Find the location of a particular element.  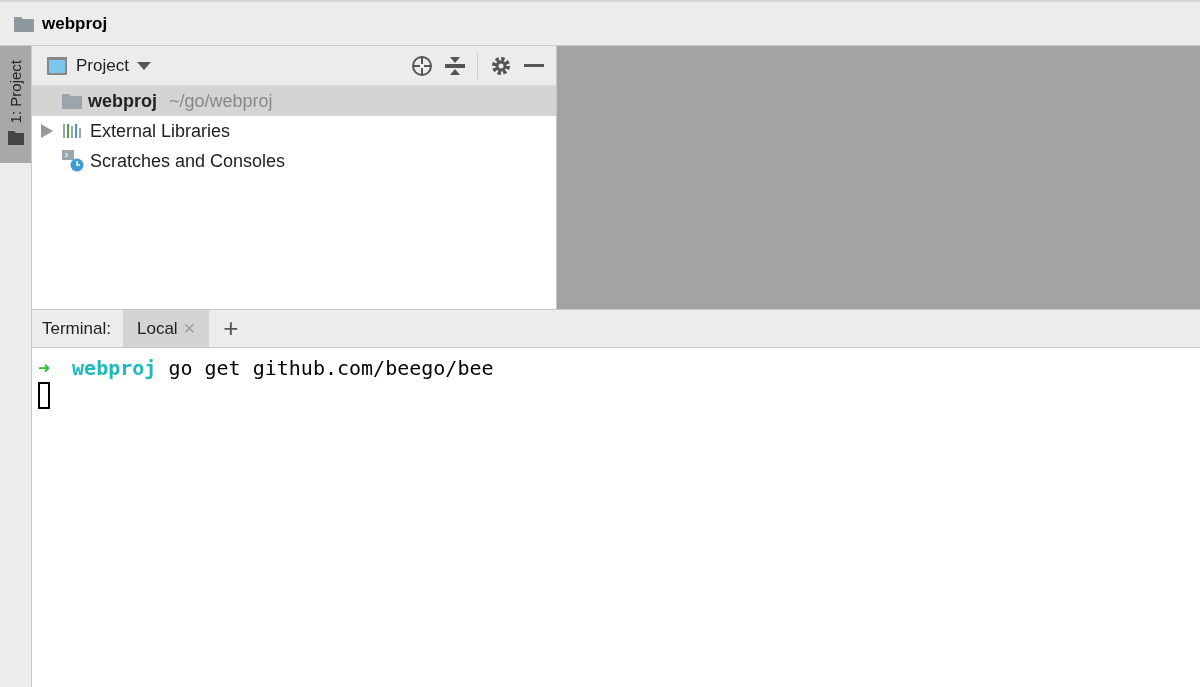

settings-icon is located at coordinates (501, 65).